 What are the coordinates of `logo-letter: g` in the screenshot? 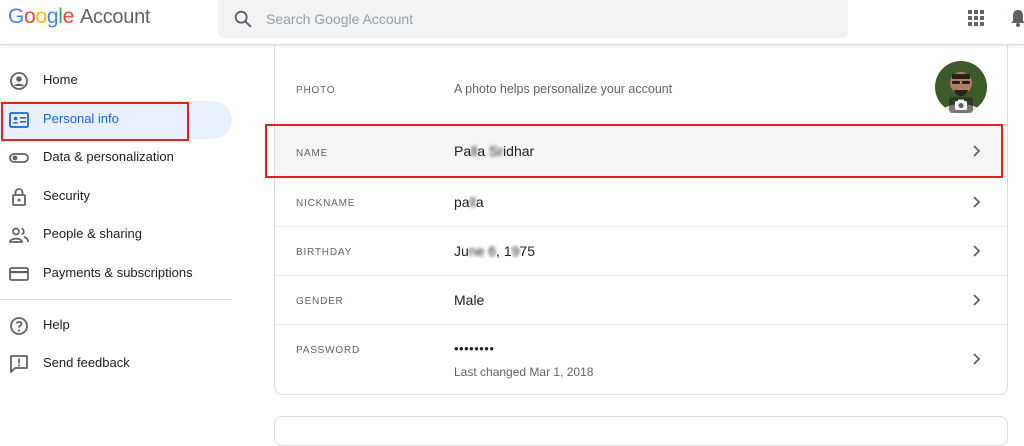 It's located at (52, 16).